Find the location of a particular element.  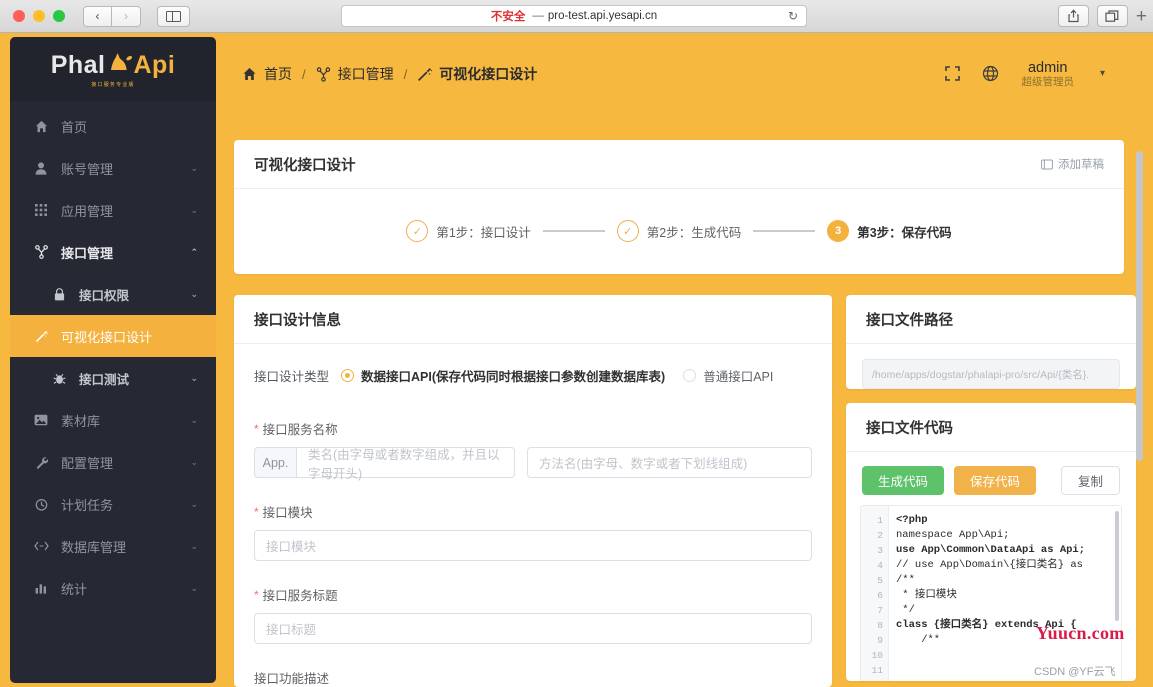

language-button is located at coordinates (990, 73).